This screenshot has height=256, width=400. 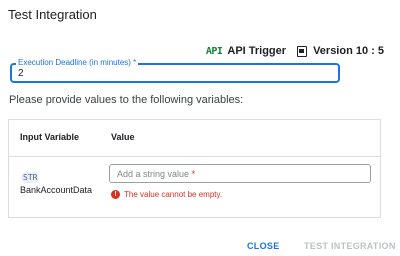 What do you see at coordinates (257, 51) in the screenshot?
I see `trigger-label: API Trigger` at bounding box center [257, 51].